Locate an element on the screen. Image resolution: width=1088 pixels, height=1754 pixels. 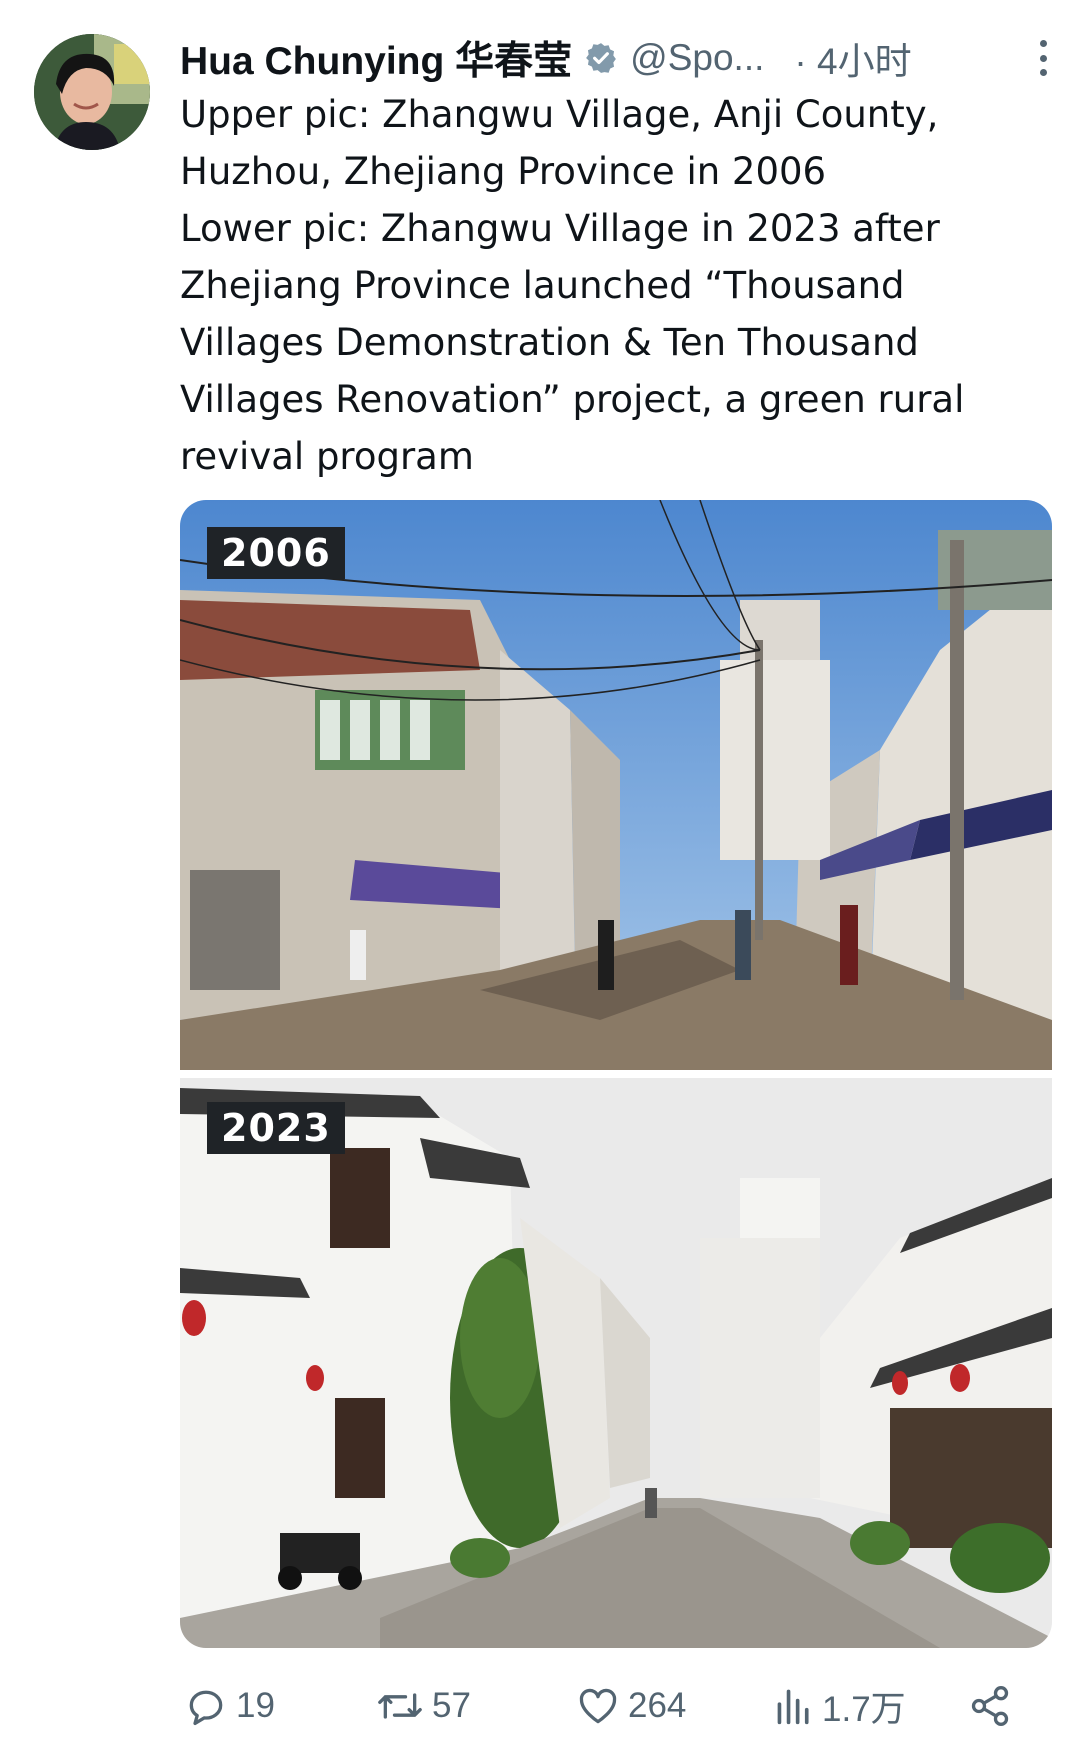
verified-badge-icon is located at coordinates (601, 58).